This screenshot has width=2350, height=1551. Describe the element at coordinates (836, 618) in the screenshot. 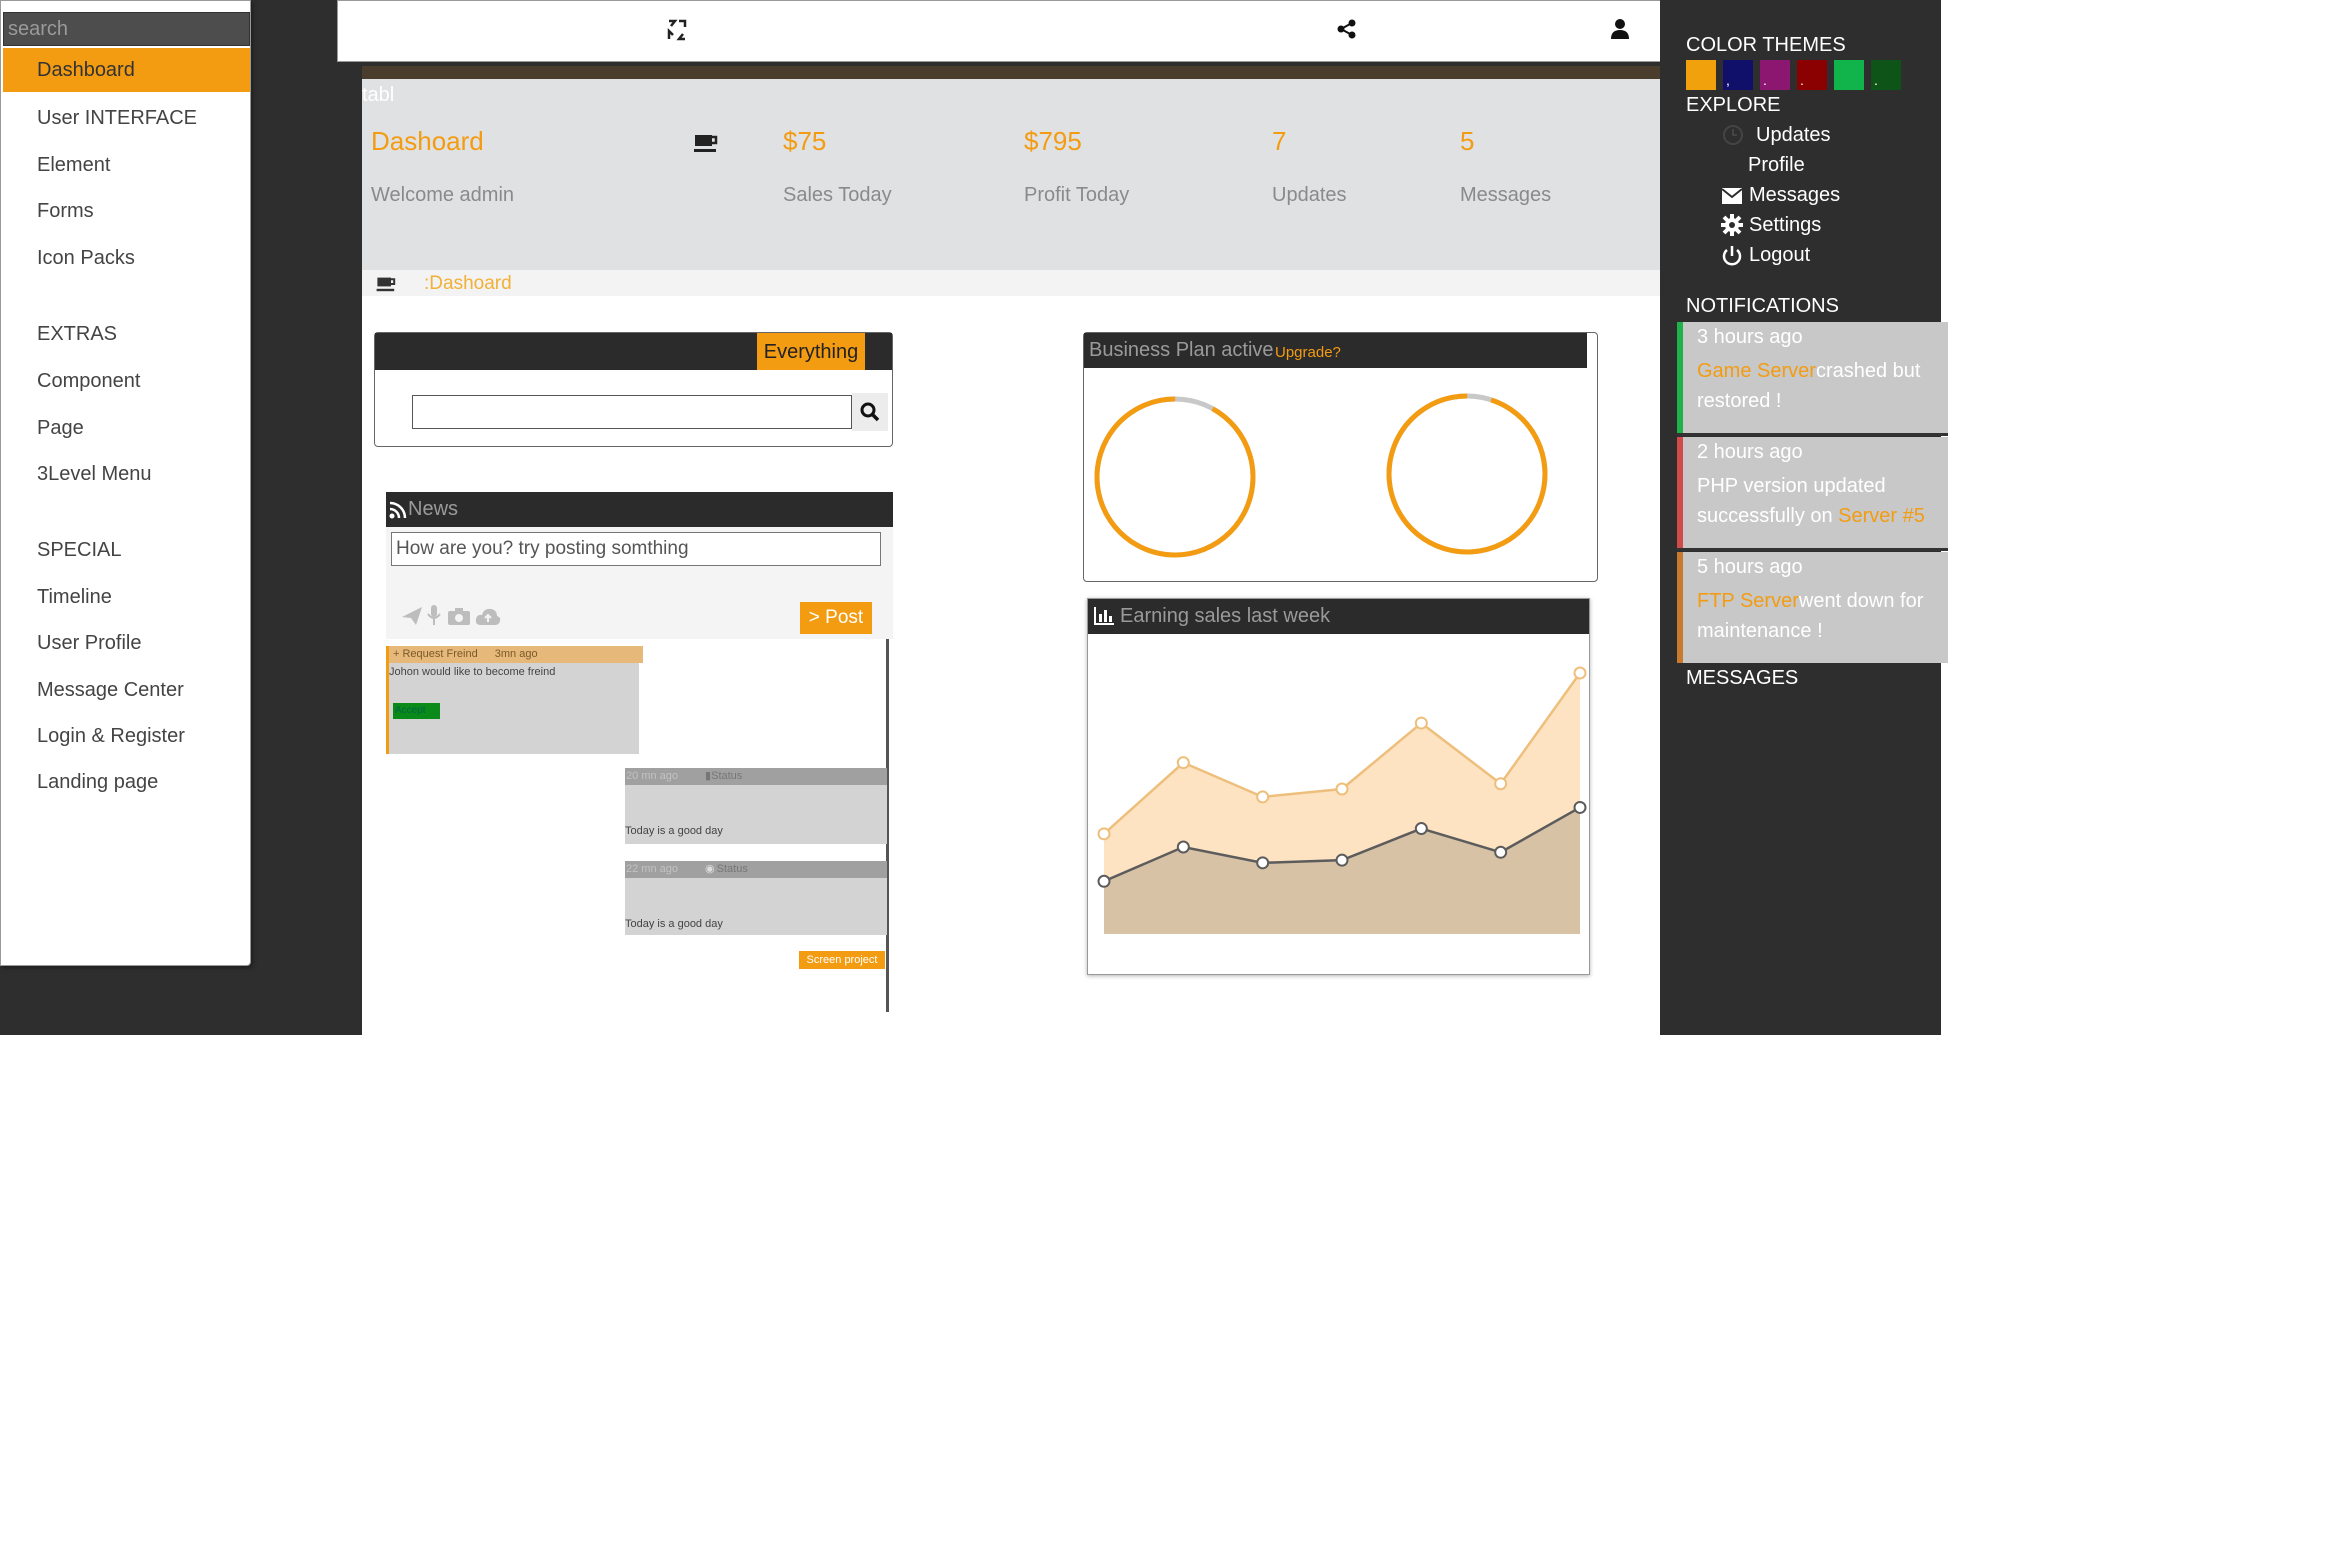

I see `post-button: > Post` at that location.